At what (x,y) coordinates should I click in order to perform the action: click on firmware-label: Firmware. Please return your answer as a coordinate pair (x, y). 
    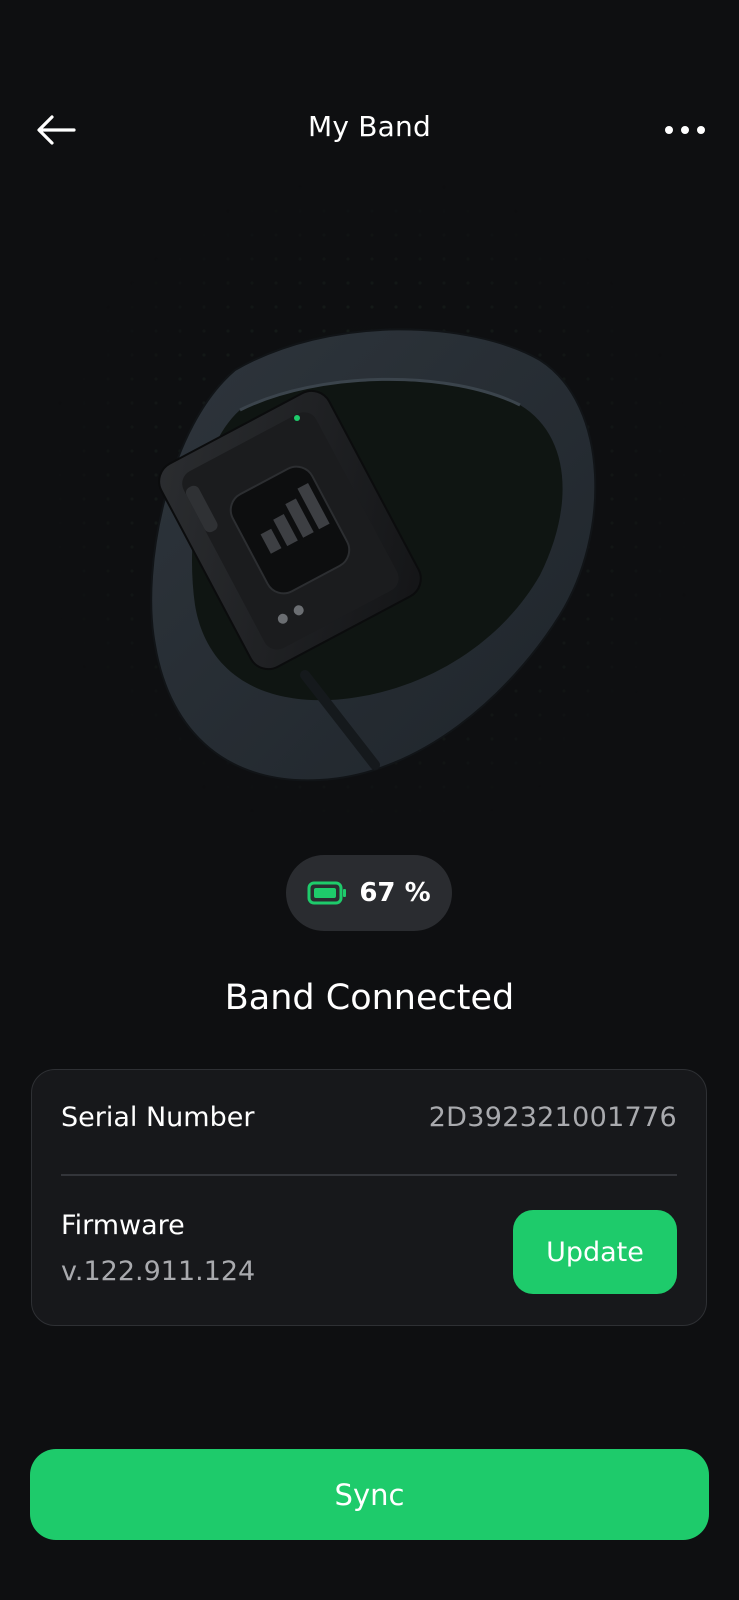
    Looking at the image, I should click on (123, 1225).